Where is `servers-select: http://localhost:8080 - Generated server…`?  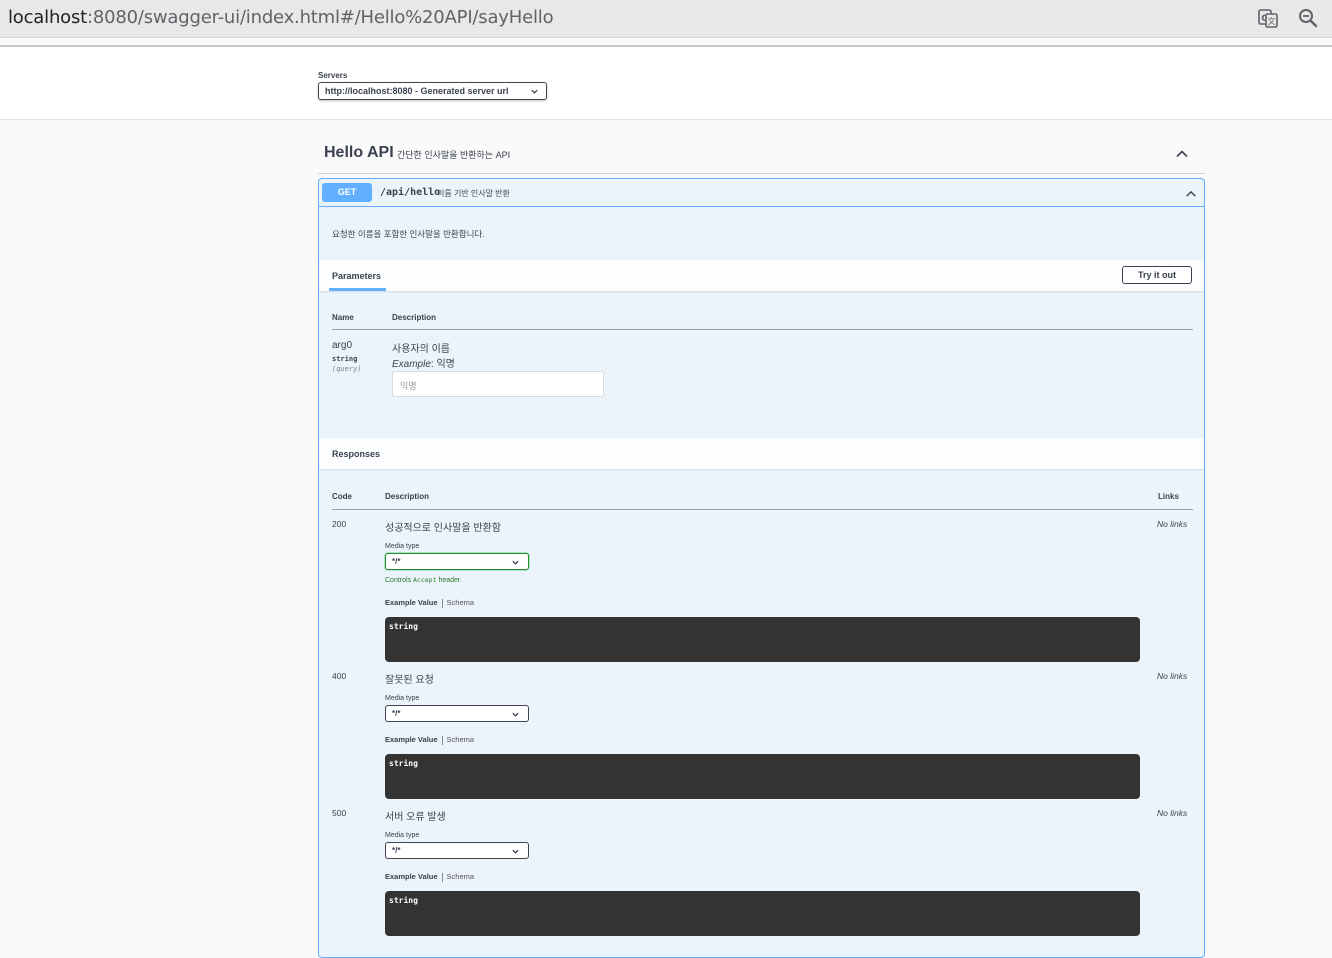 servers-select: http://localhost:8080 - Generated server… is located at coordinates (432, 91).